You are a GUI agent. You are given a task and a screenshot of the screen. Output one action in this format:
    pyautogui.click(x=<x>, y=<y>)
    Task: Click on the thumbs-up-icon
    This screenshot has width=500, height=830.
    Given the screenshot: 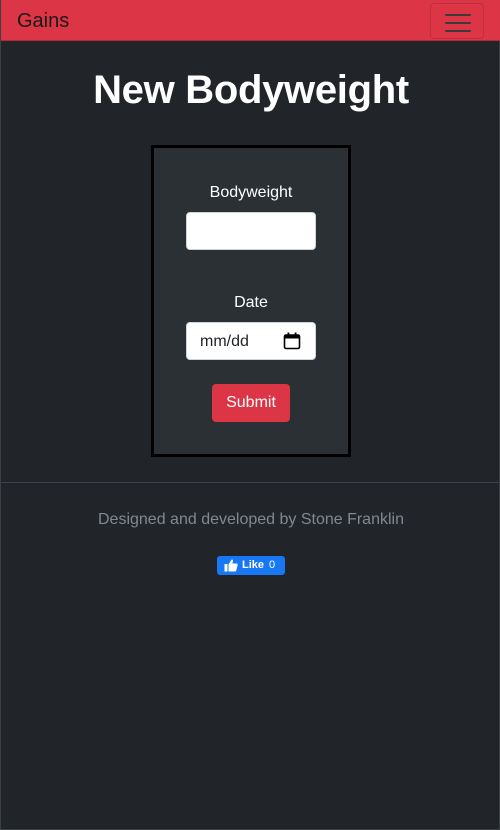 What is the action you would take?
    pyautogui.click(x=231, y=565)
    